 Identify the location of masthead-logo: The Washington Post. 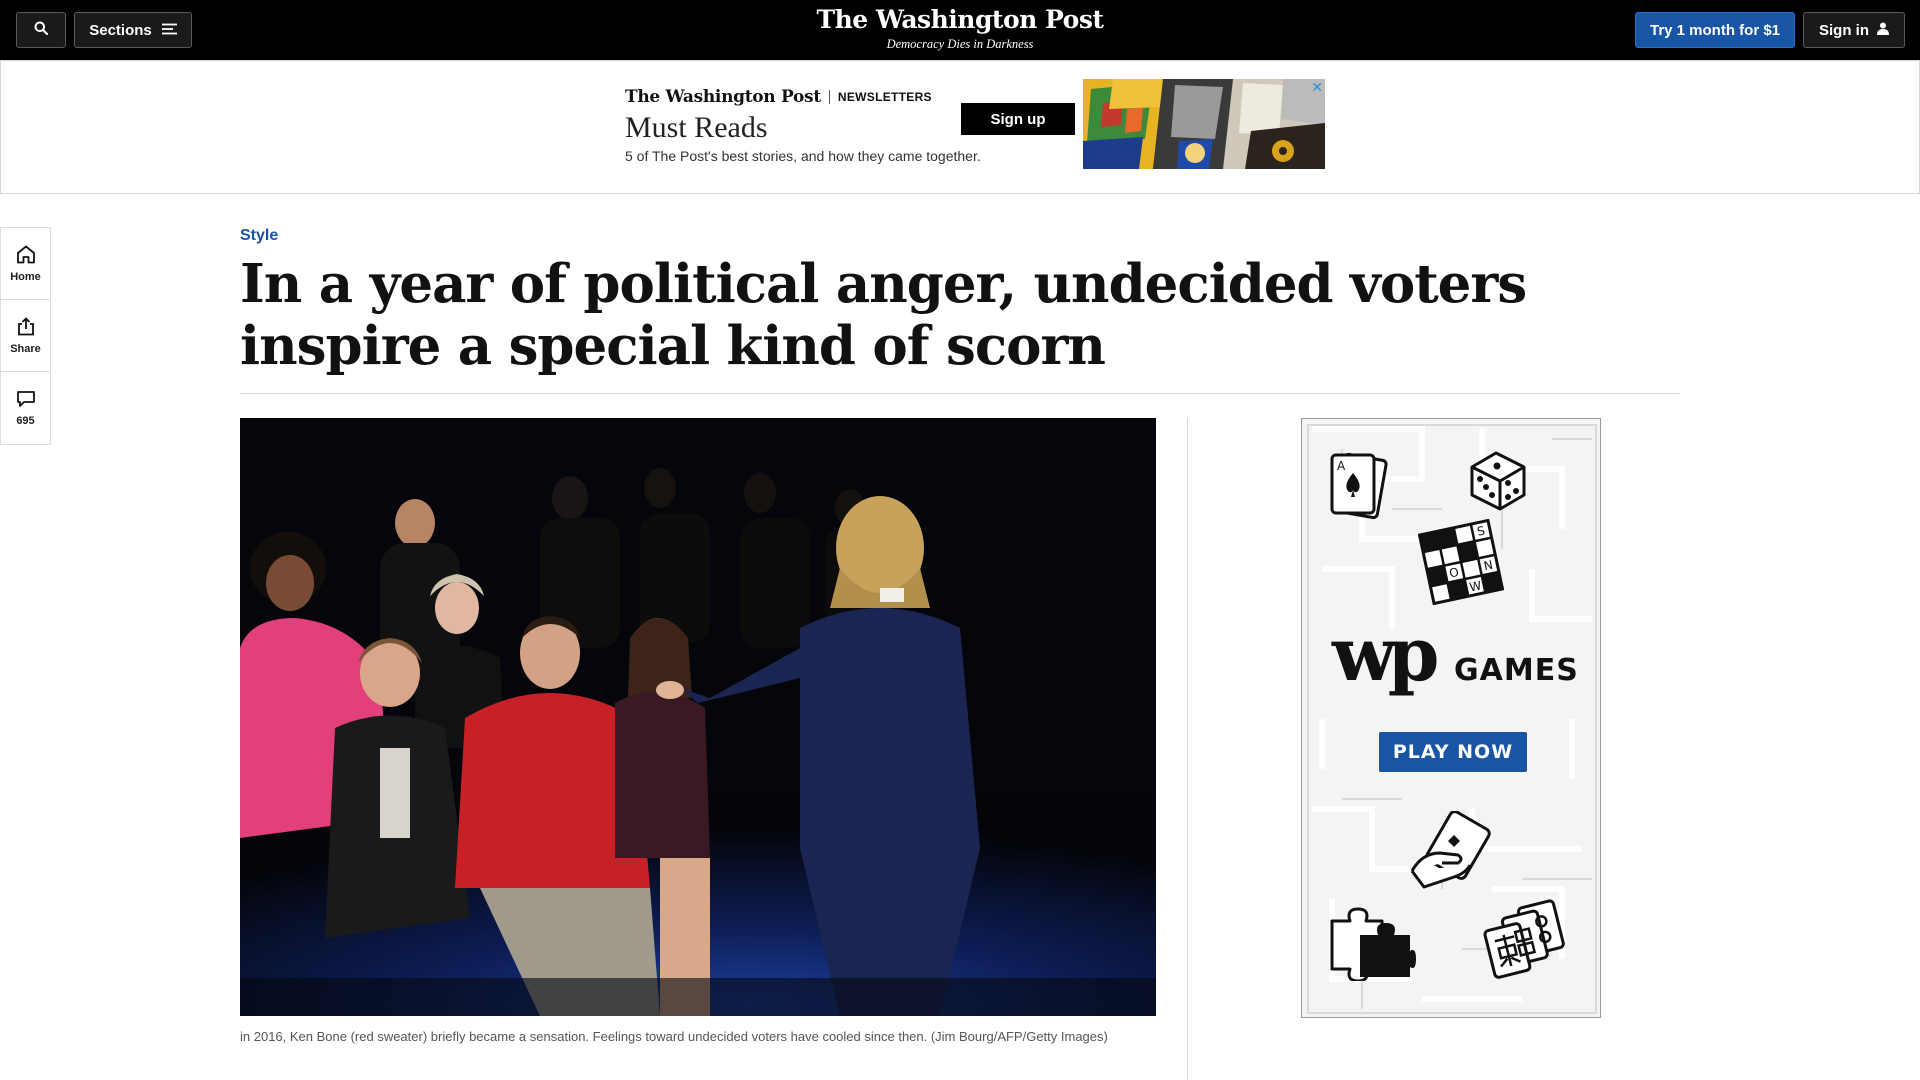
(960, 20).